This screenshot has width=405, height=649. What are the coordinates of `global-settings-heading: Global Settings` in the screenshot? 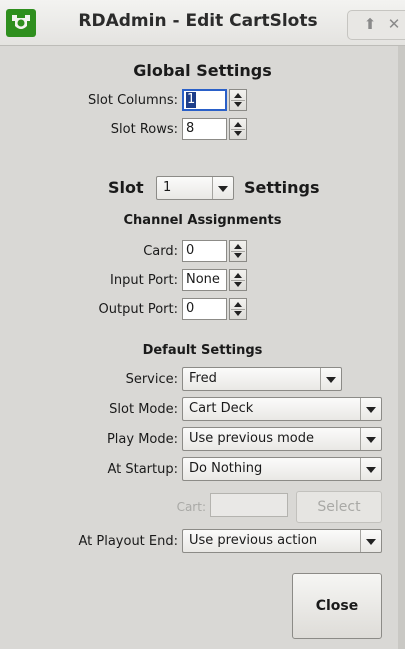 It's located at (202, 70).